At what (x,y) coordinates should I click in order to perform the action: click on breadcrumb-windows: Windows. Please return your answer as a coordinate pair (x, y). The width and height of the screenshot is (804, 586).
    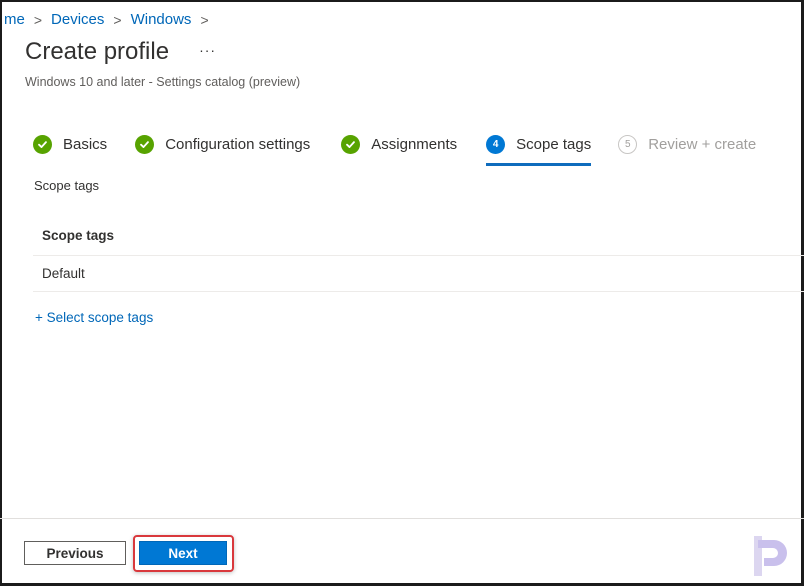
    Looking at the image, I should click on (161, 19).